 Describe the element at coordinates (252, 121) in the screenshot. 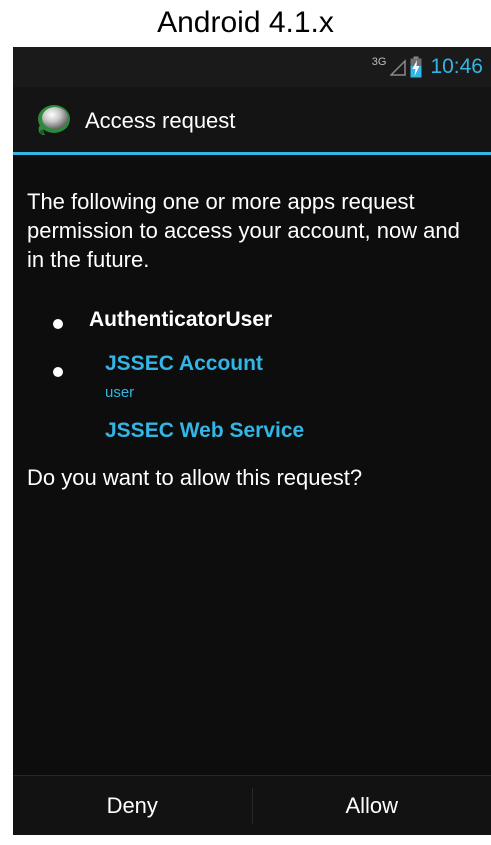

I see `dialog-title-bar: Access request` at that location.